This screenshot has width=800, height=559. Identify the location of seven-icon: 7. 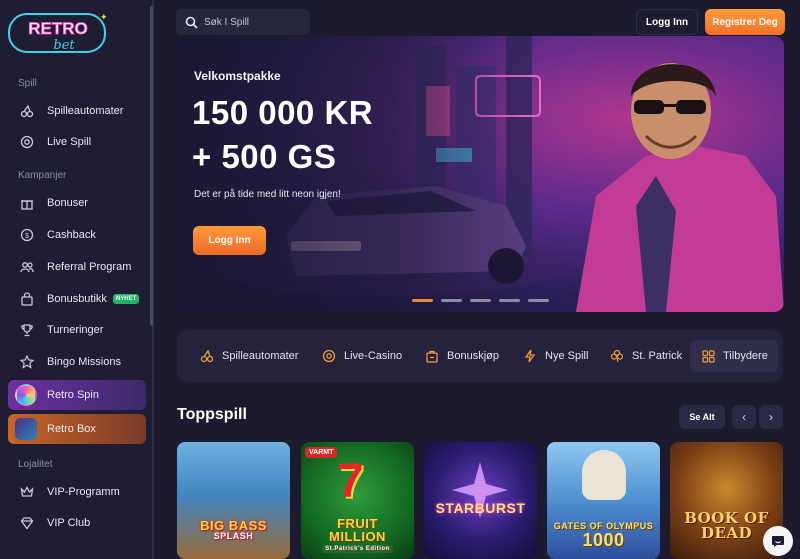
(350, 481).